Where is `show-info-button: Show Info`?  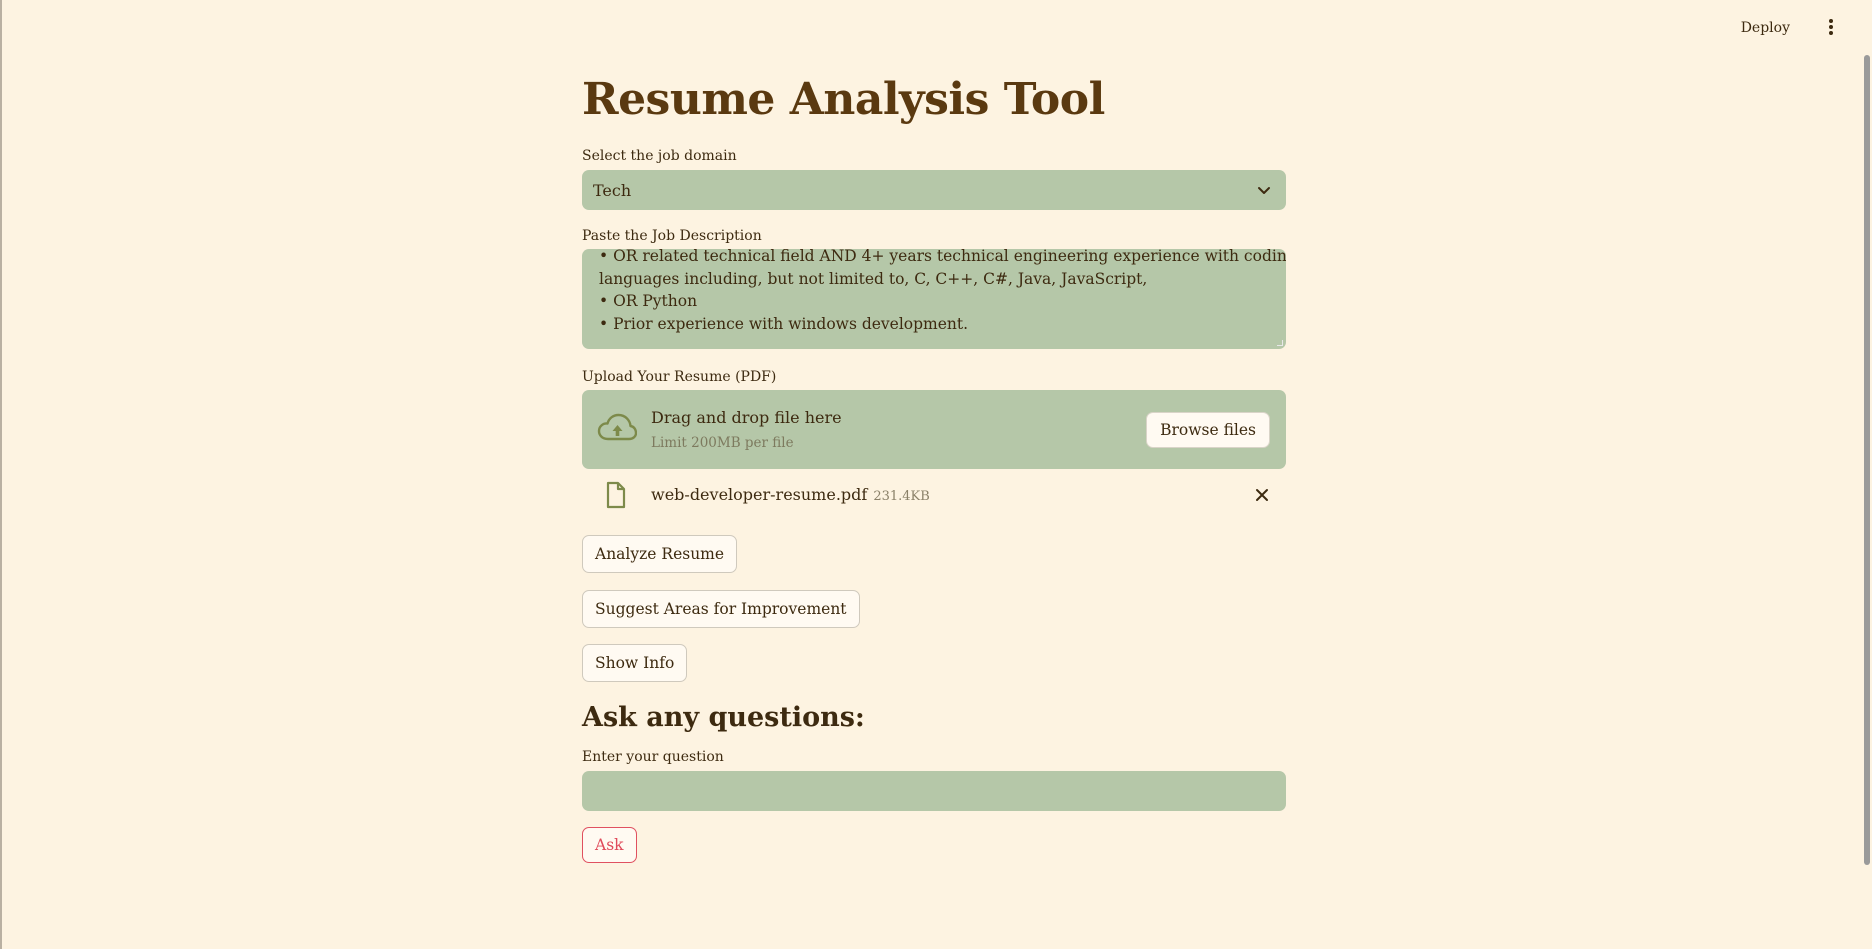 show-info-button: Show Info is located at coordinates (635, 663).